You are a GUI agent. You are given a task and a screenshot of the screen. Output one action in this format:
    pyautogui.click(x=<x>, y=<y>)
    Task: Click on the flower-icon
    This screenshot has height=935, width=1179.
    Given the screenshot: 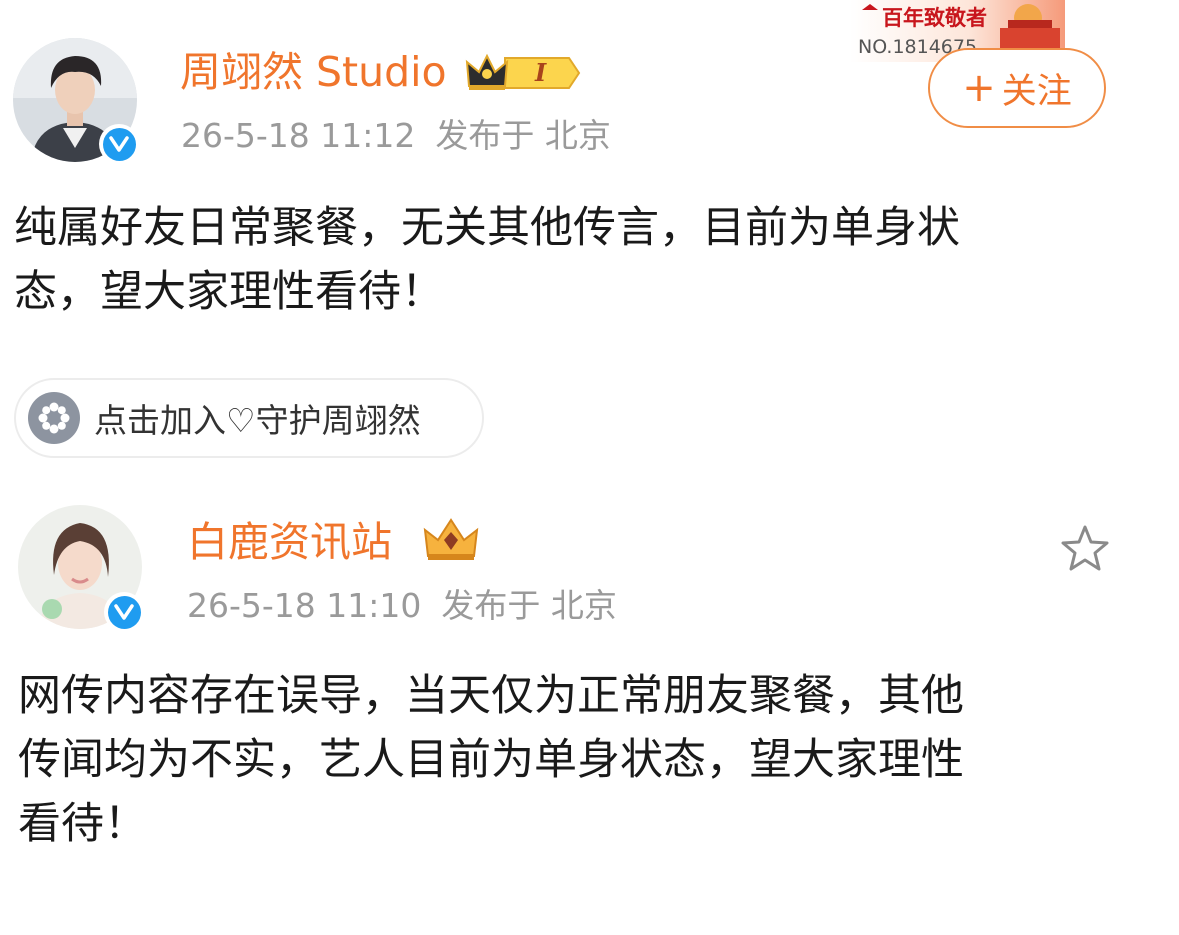 What is the action you would take?
    pyautogui.click(x=54, y=418)
    